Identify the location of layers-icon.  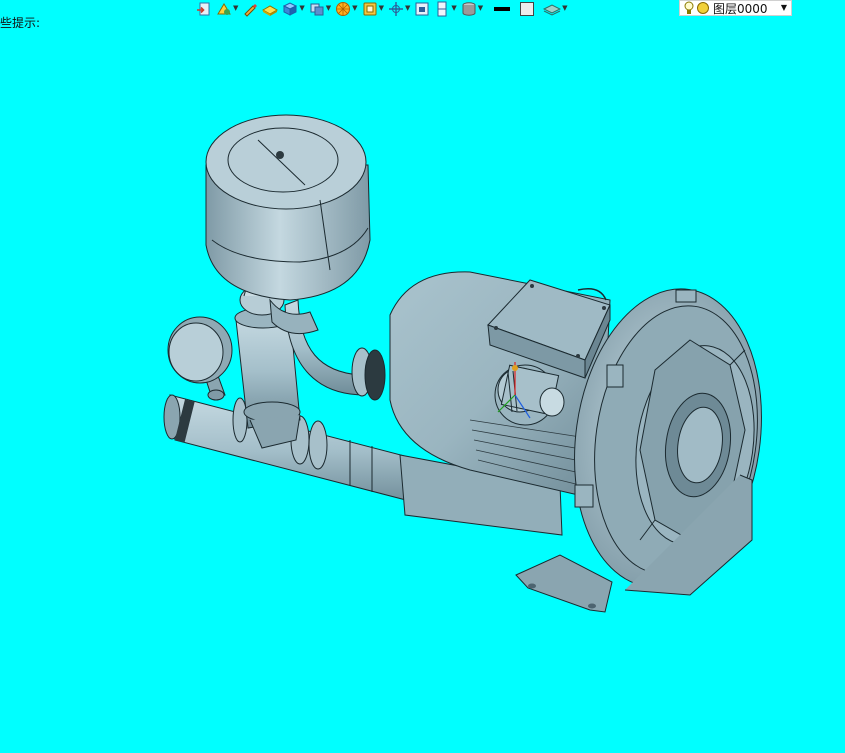
(552, 9).